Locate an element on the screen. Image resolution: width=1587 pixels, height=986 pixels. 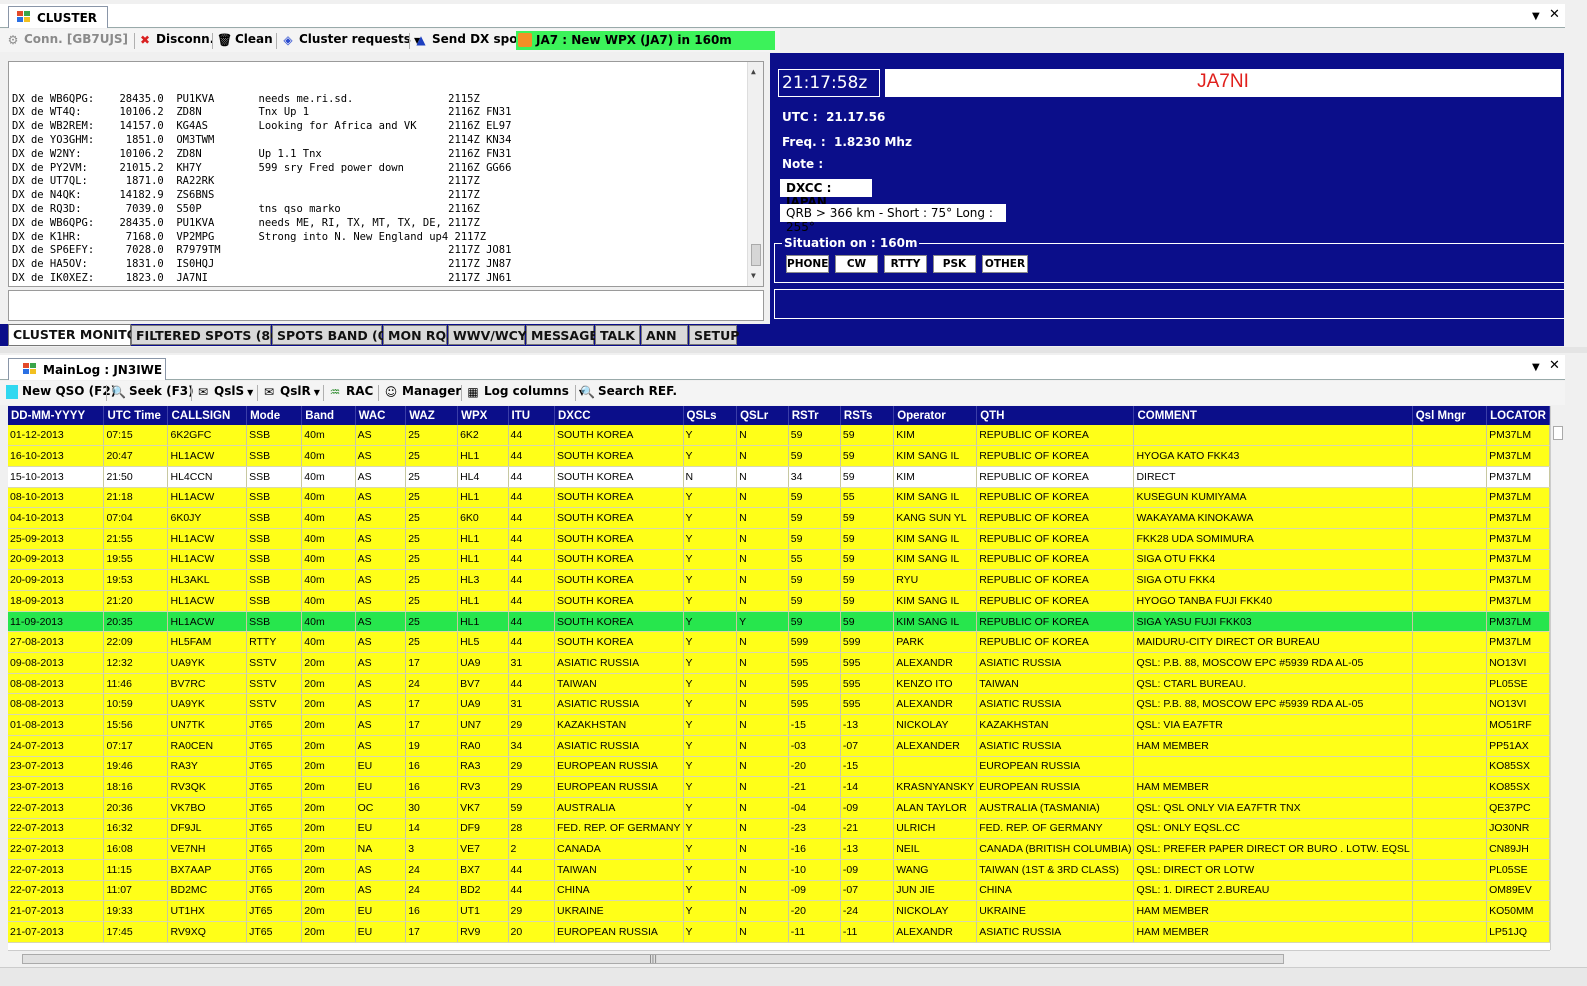
clean-button: 🗑 Clean is located at coordinates (245, 41).